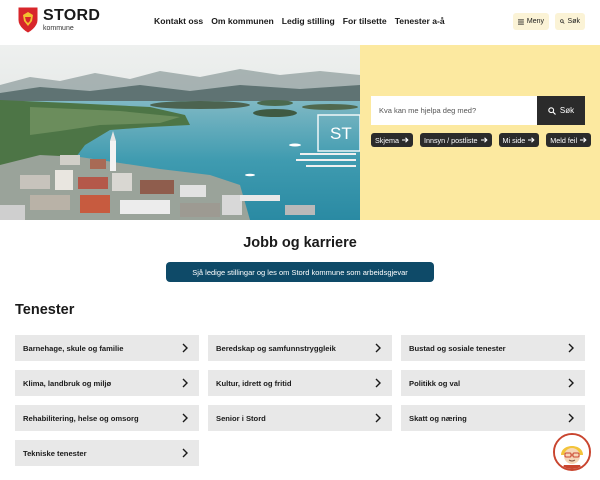  Describe the element at coordinates (242, 21) in the screenshot. I see `nav-om-kommunen: Om kommunen` at that location.